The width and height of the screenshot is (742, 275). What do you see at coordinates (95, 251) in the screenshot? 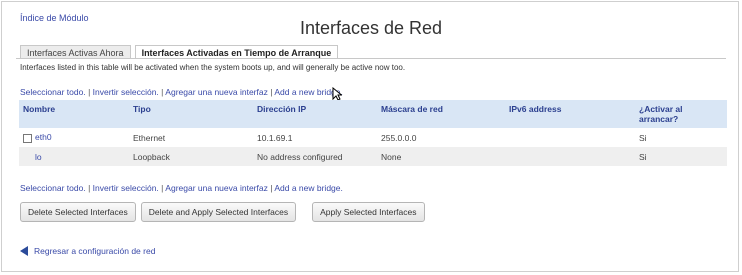
I see `back-link-label: Regresar a configuración de red` at bounding box center [95, 251].